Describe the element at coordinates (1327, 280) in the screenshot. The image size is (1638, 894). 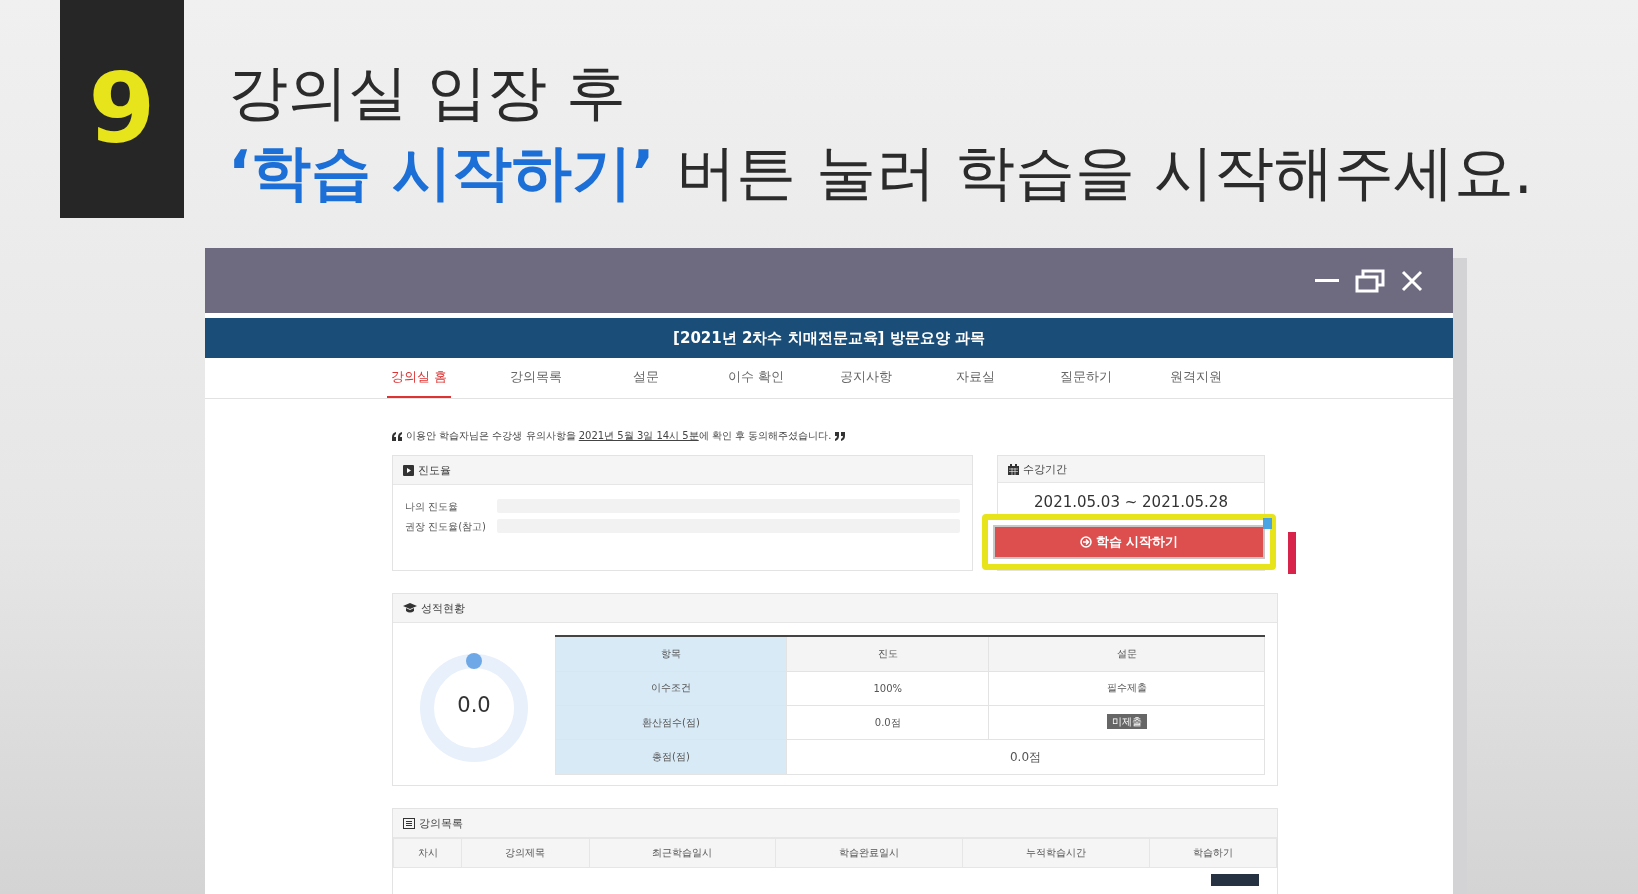
I see `minimize-icon` at that location.